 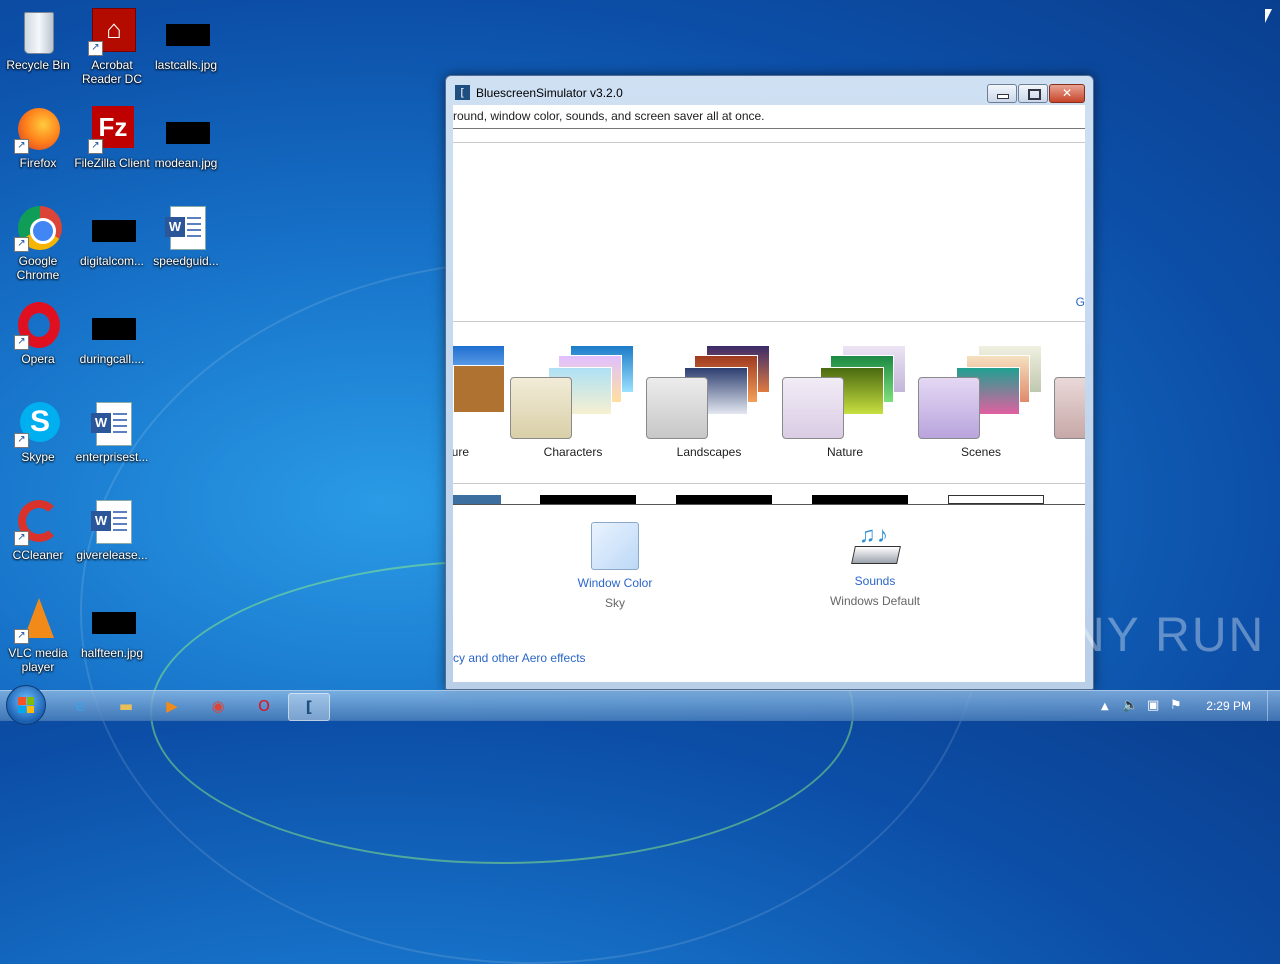 What do you see at coordinates (575, 402) in the screenshot?
I see `theme-characters: Characters` at bounding box center [575, 402].